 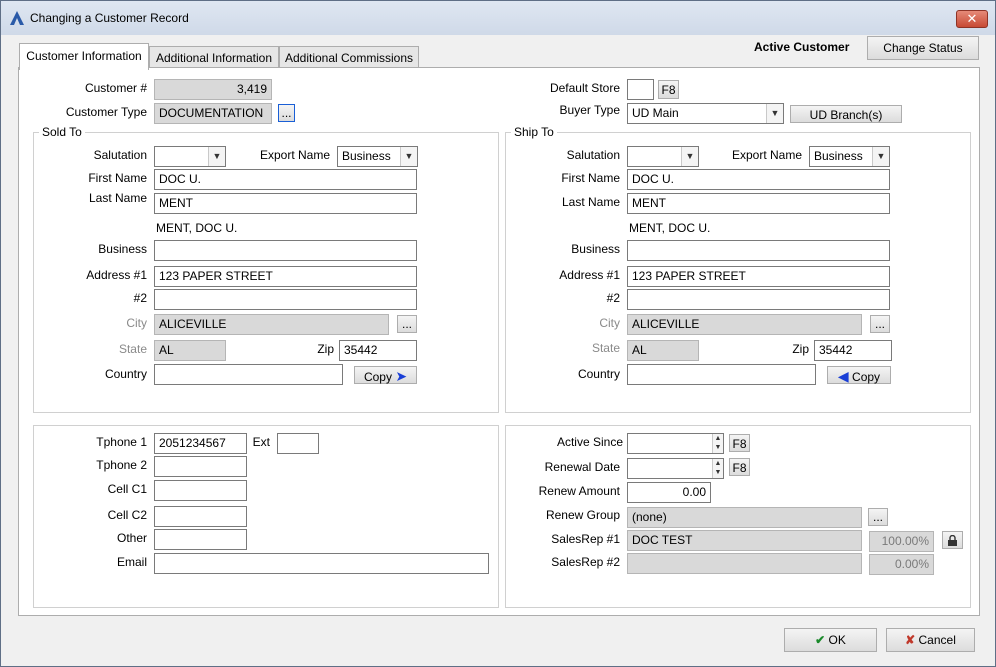 What do you see at coordinates (117, 198) in the screenshot?
I see `sold-to-last-name-label: Last Name` at bounding box center [117, 198].